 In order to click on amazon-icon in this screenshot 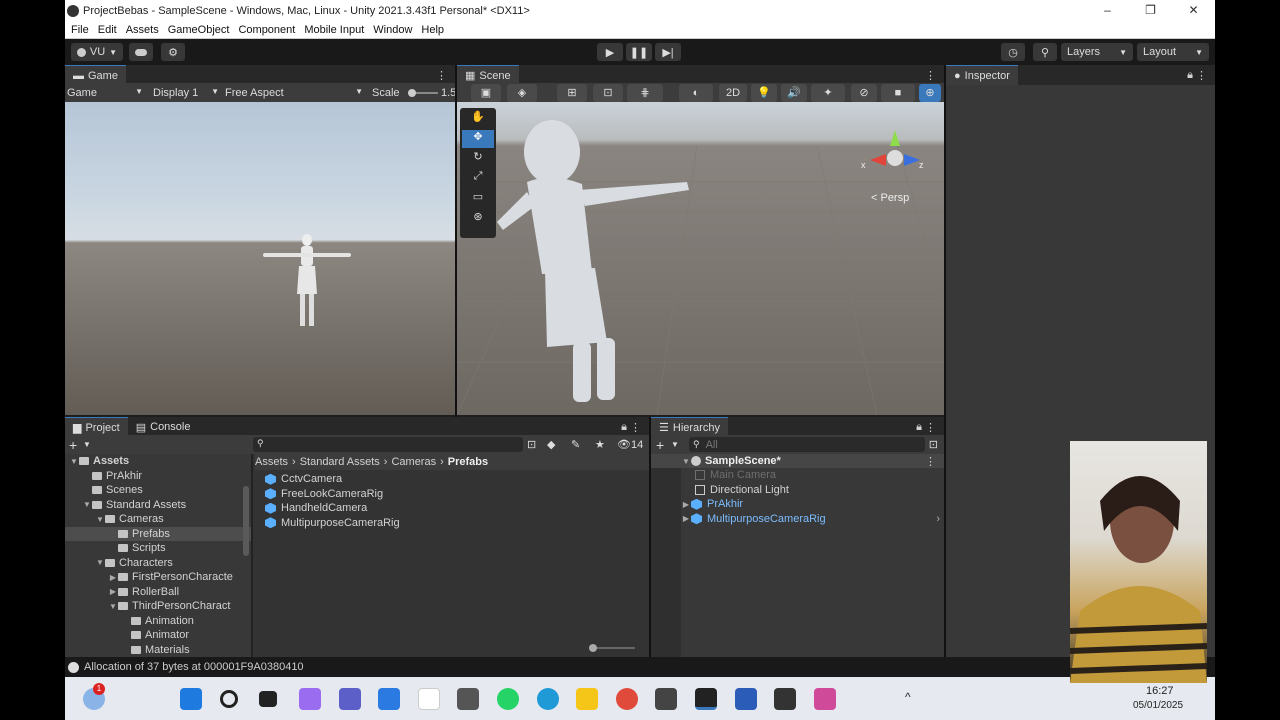, I will do `click(429, 699)`.